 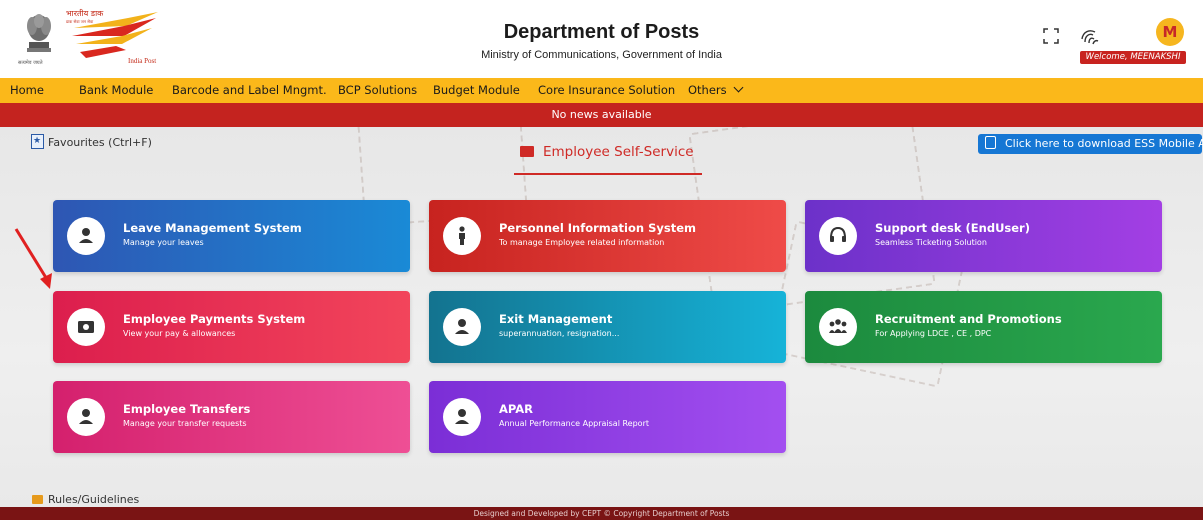 I want to click on favourites-star-icon, so click(x=37, y=141).